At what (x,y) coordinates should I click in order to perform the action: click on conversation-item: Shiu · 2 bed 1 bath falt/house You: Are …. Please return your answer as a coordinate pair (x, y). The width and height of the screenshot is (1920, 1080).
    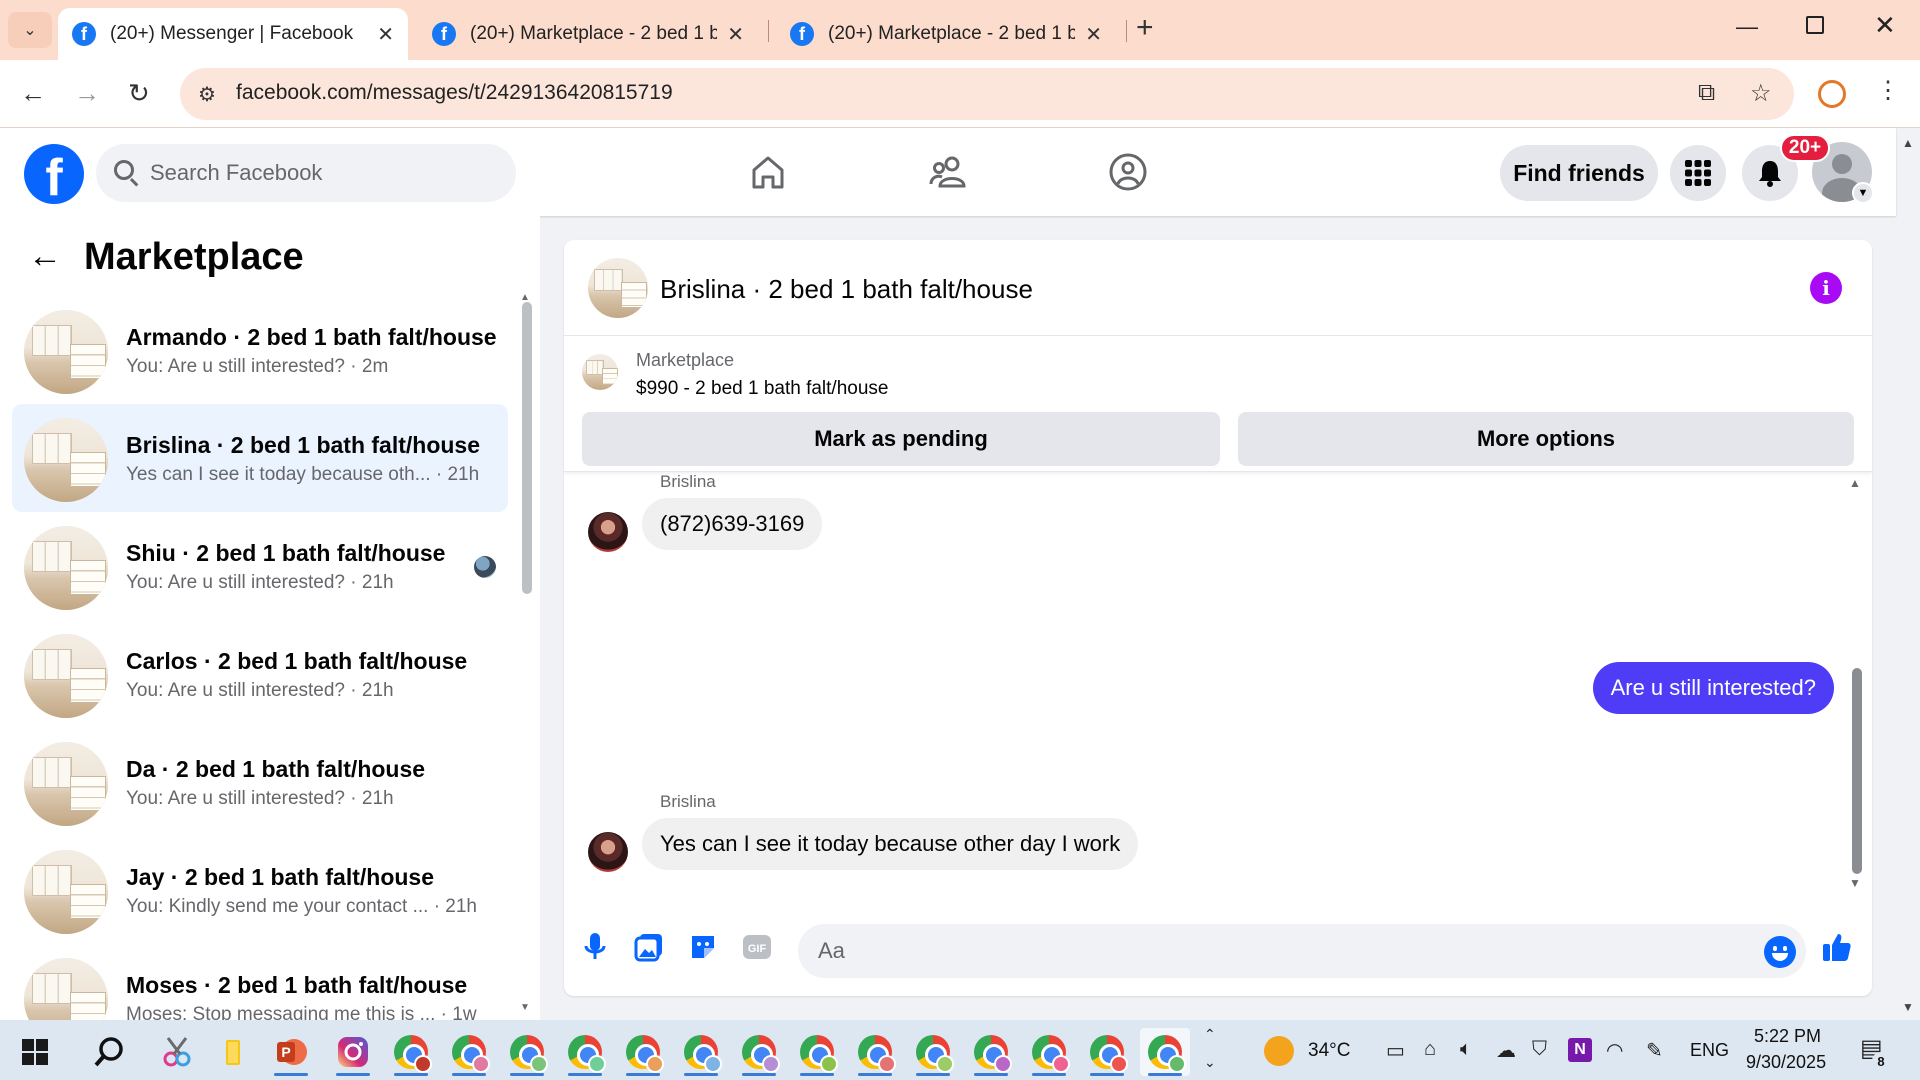
    Looking at the image, I should click on (260, 566).